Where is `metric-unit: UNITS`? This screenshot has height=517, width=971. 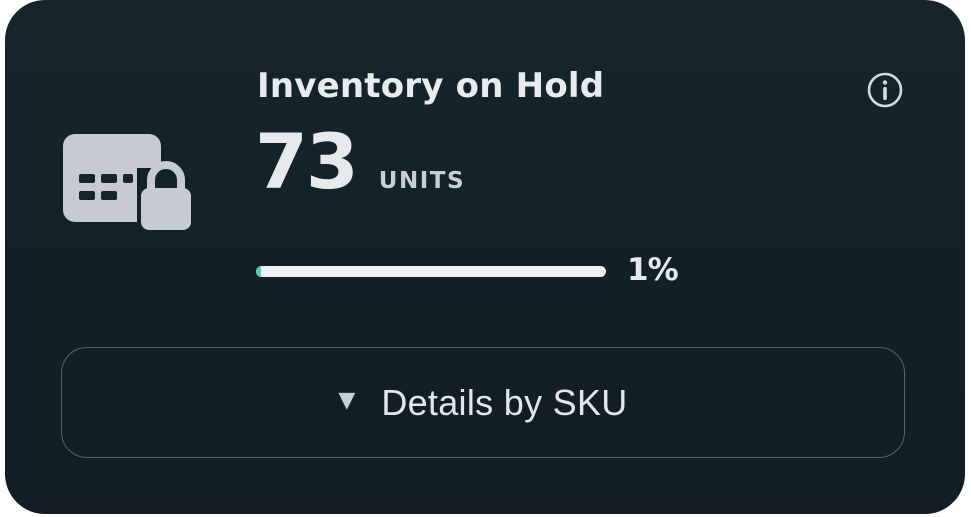 metric-unit: UNITS is located at coordinates (422, 181).